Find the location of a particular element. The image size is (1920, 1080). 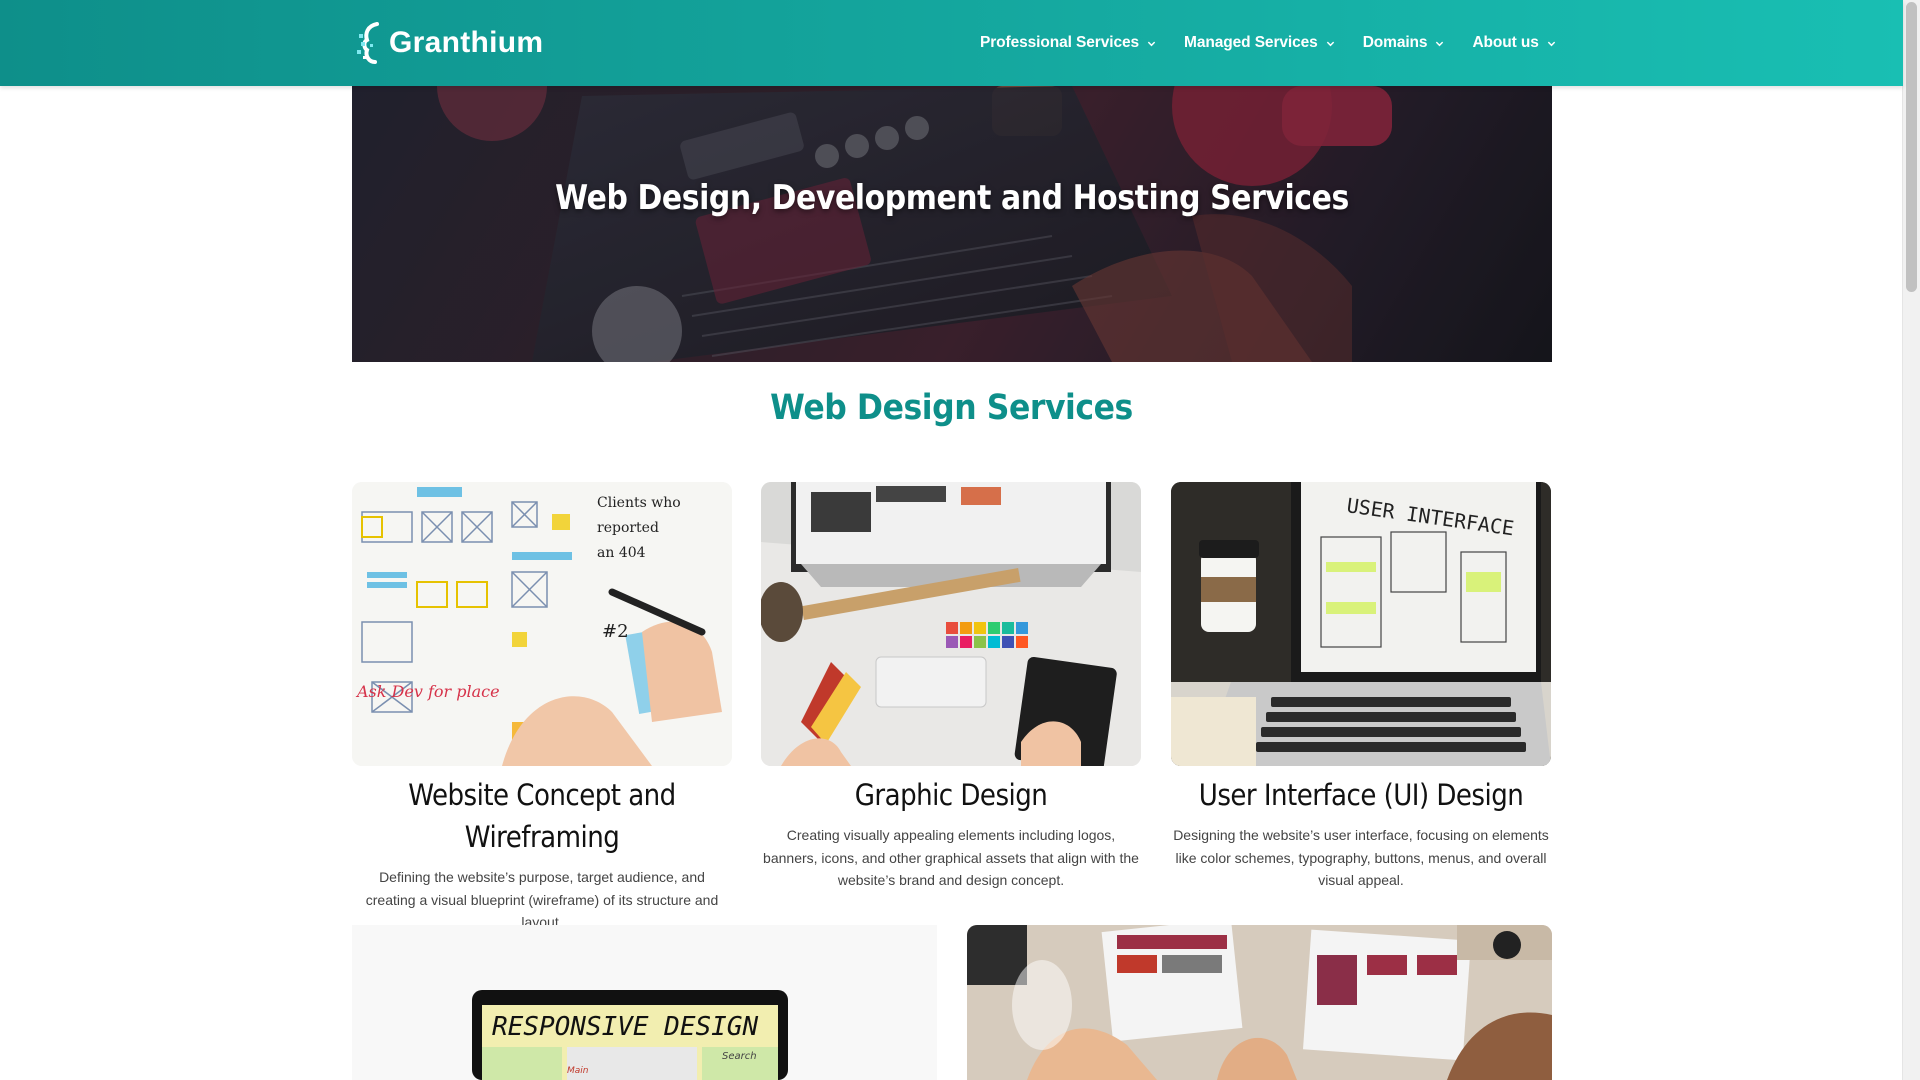

nav-label: About us is located at coordinates (1505, 42).